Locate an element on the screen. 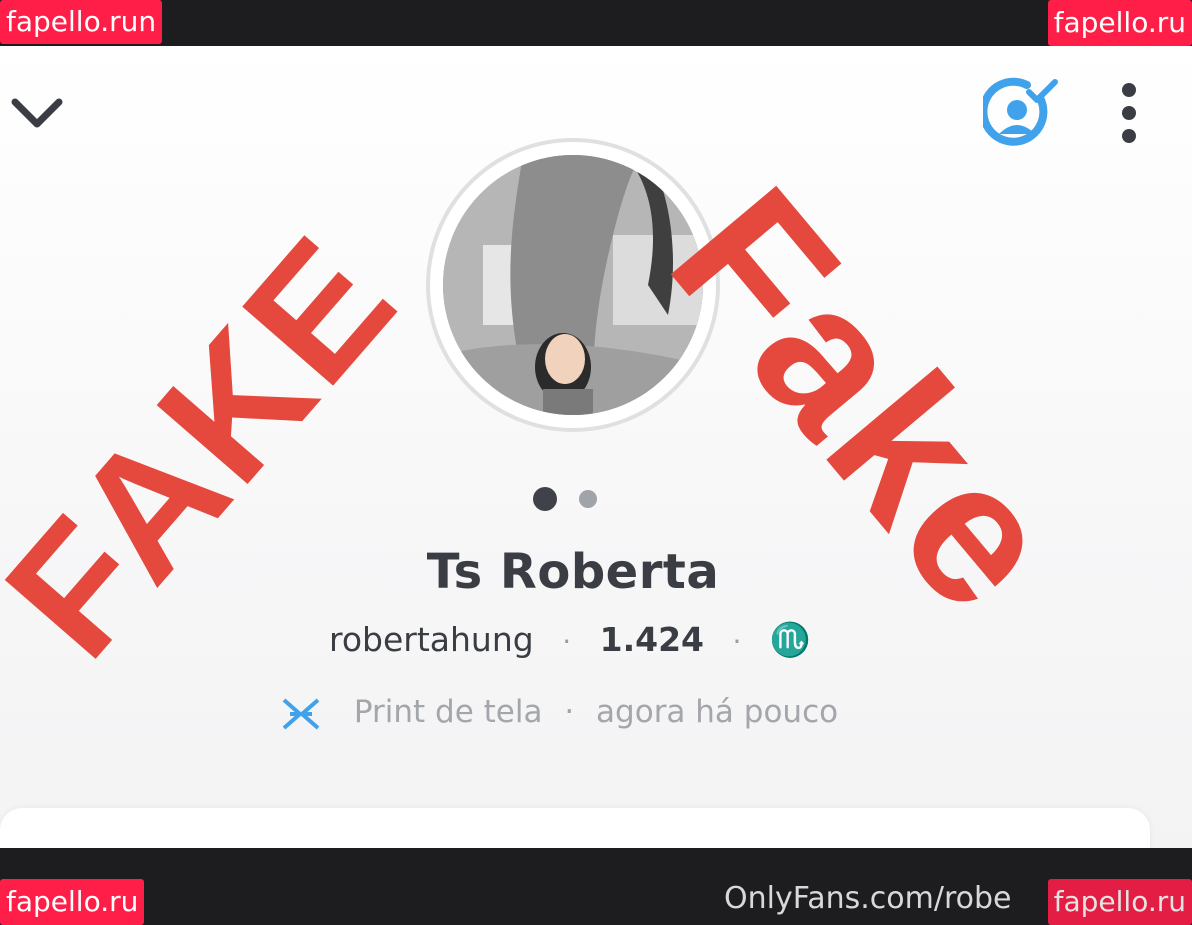  chevron-down-icon is located at coordinates (37, 112).